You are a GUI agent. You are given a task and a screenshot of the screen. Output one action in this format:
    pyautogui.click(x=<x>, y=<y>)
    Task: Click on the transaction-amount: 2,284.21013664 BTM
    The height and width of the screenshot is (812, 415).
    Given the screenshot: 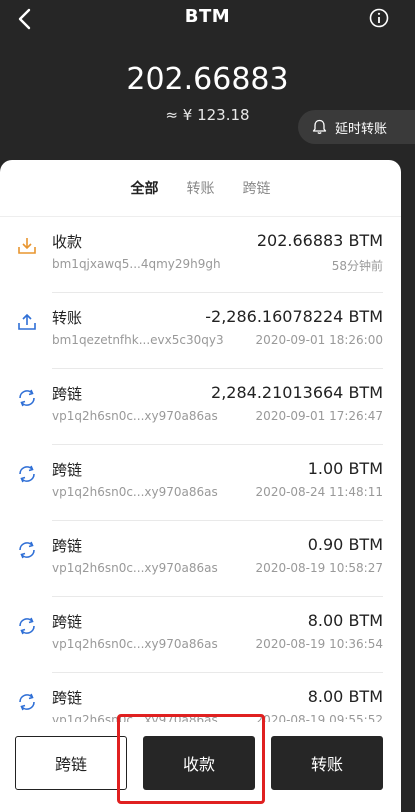 What is the action you would take?
    pyautogui.click(x=297, y=392)
    